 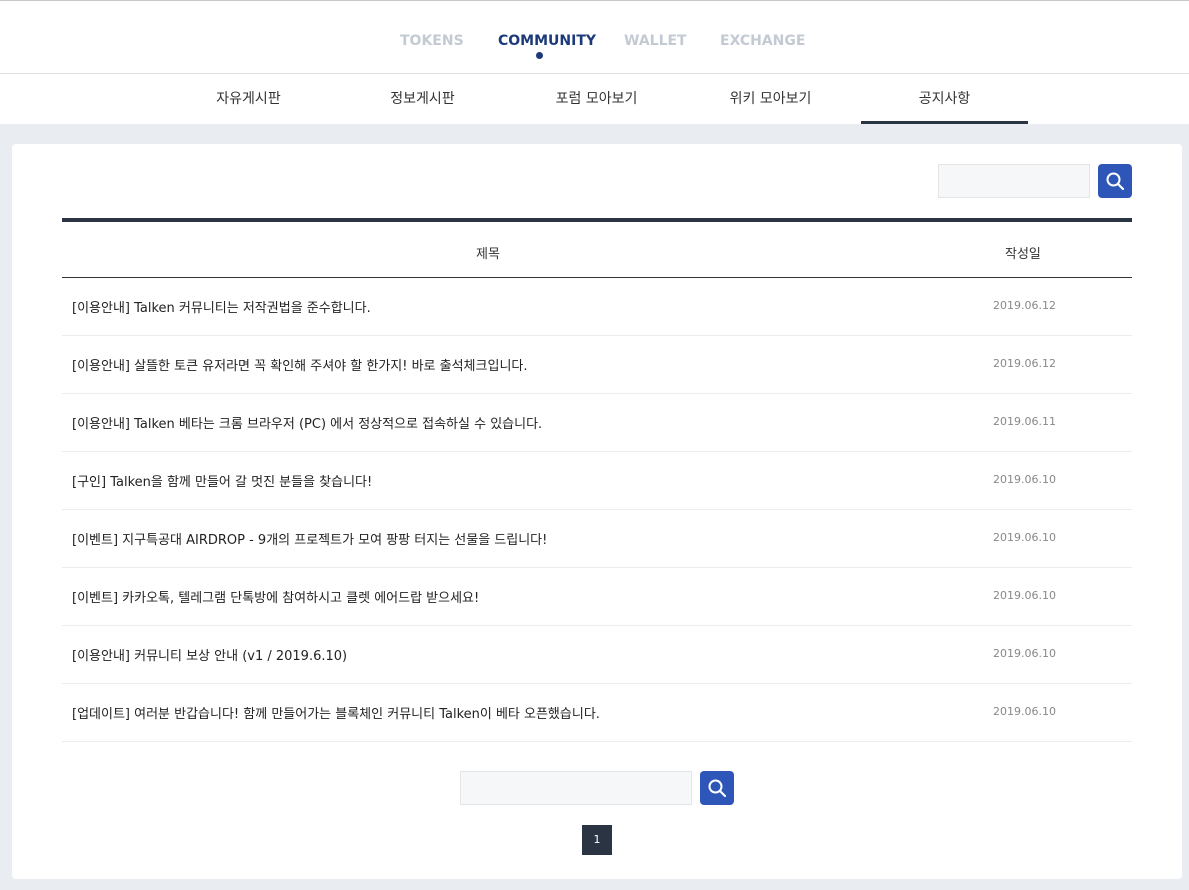 What do you see at coordinates (209, 654) in the screenshot?
I see `row-title: [이용안내] 커뮤니티 보상 안내 (v1 / 2019.6.10)` at bounding box center [209, 654].